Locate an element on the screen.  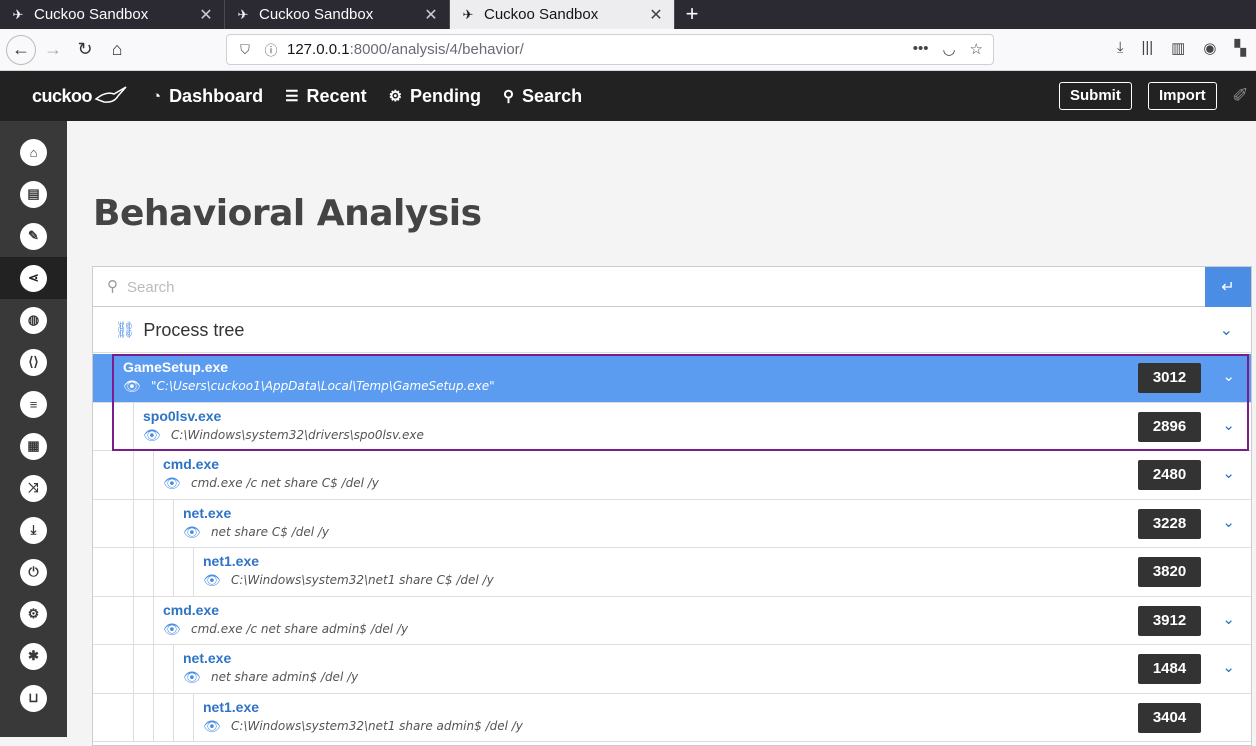
sidebar-item: ▦ is located at coordinates (33, 446).